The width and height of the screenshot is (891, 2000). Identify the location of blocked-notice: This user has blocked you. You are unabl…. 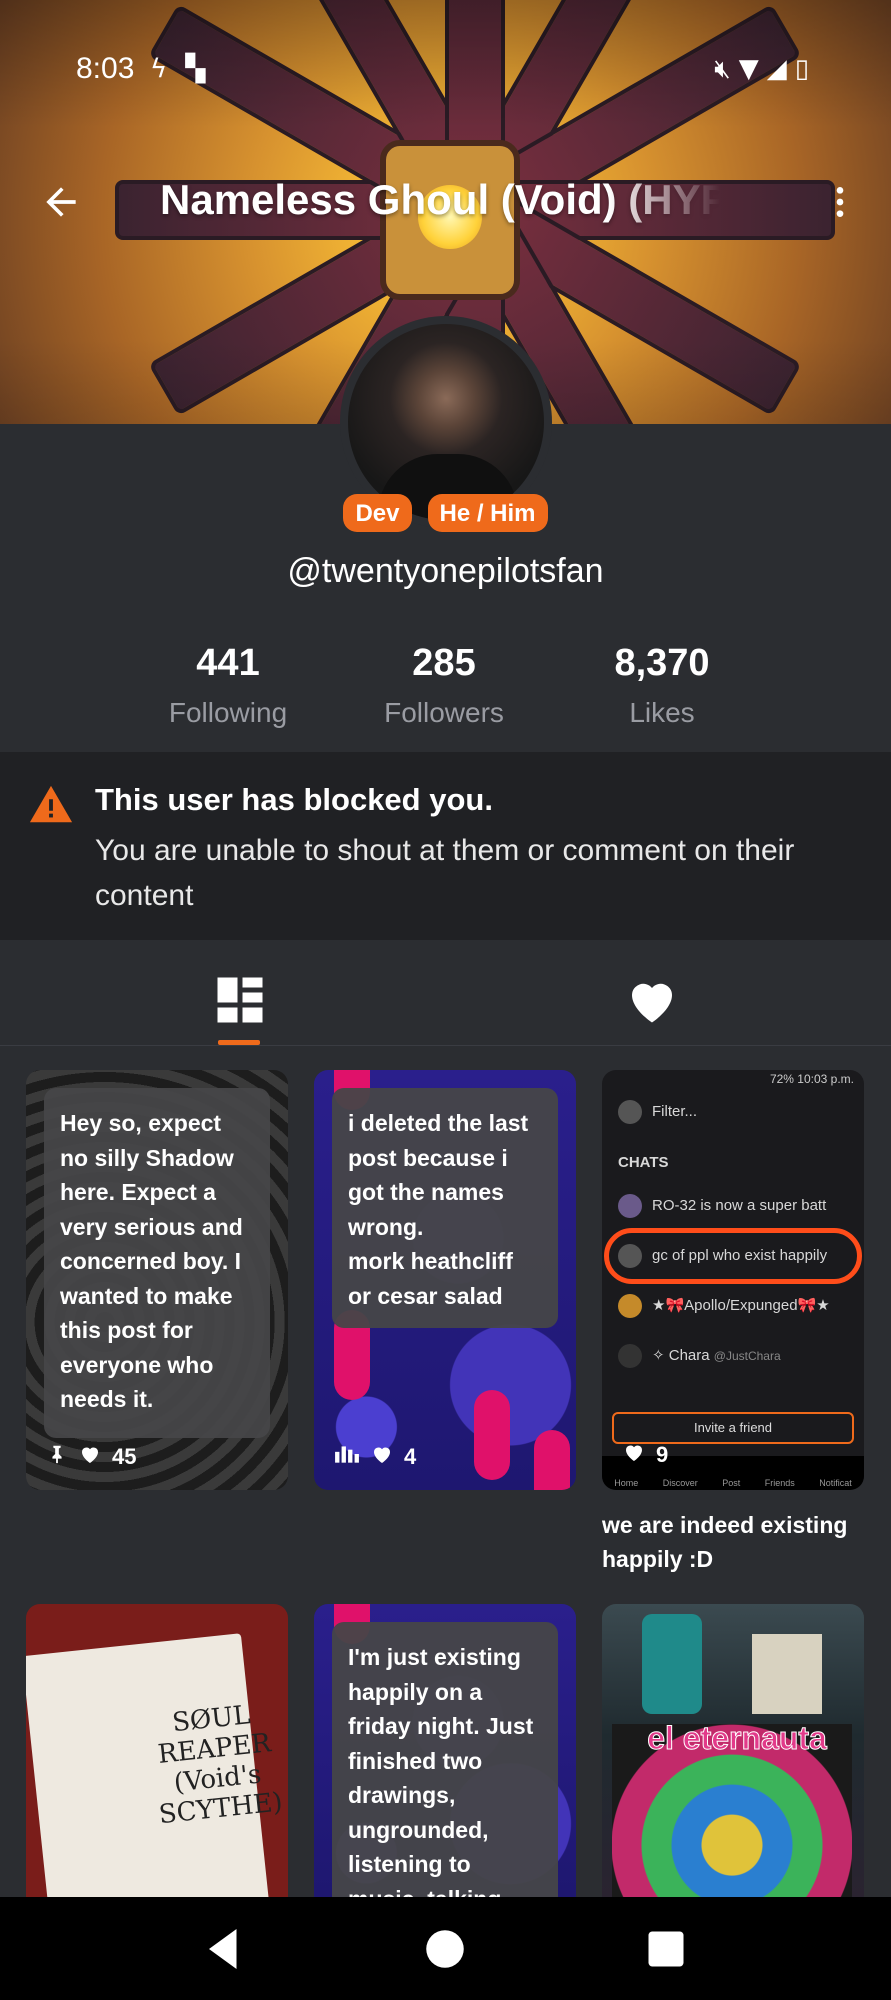
(445, 846).